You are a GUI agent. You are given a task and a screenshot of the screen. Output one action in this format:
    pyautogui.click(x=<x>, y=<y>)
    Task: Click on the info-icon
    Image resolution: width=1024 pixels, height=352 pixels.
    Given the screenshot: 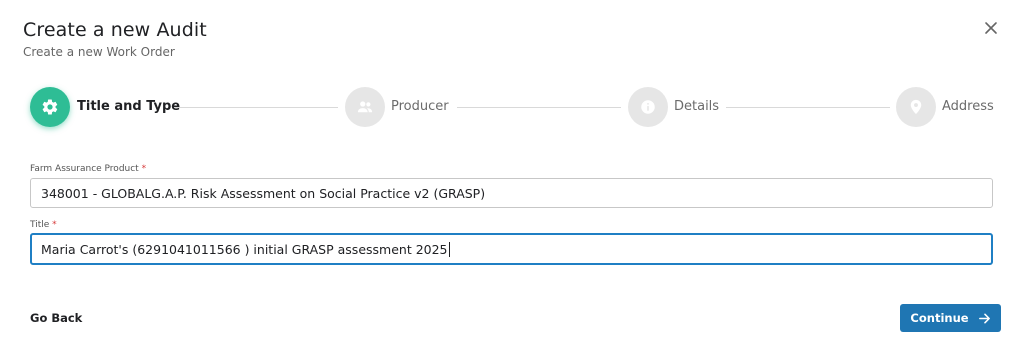 What is the action you would take?
    pyautogui.click(x=648, y=107)
    